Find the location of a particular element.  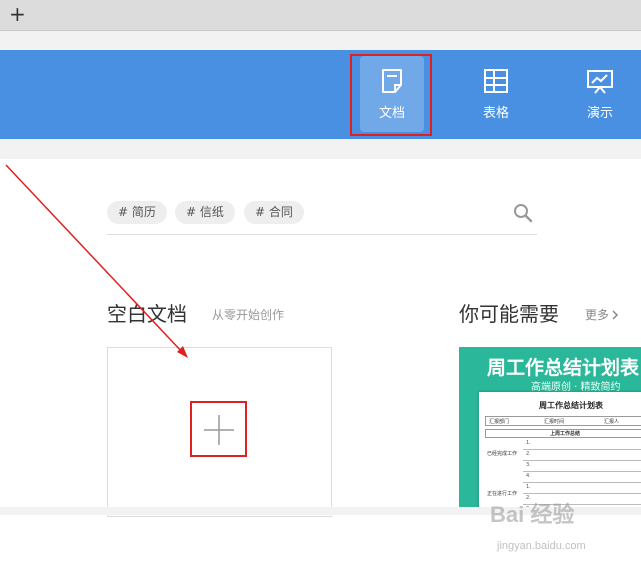

tag-resume: # 简历 is located at coordinates (137, 212).